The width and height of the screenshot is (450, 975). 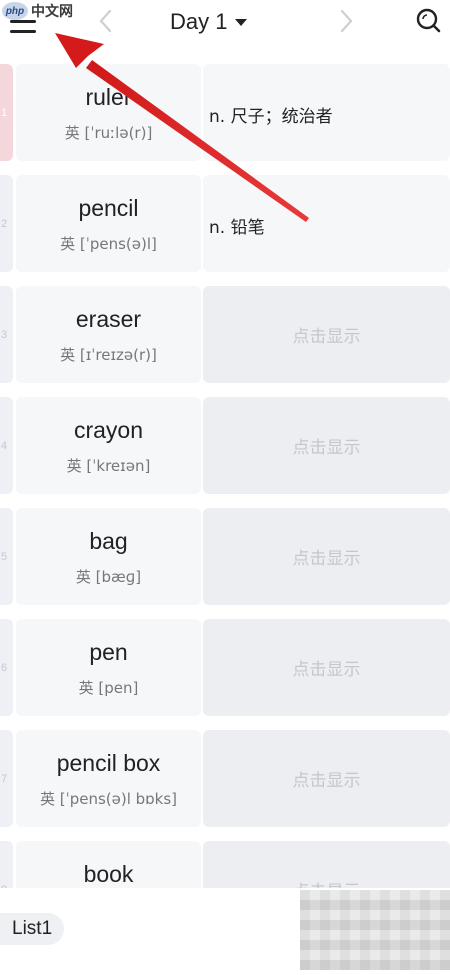 I want to click on word-card: eraser 英 [ɪˈreɪzə(r)], so click(x=108, y=334).